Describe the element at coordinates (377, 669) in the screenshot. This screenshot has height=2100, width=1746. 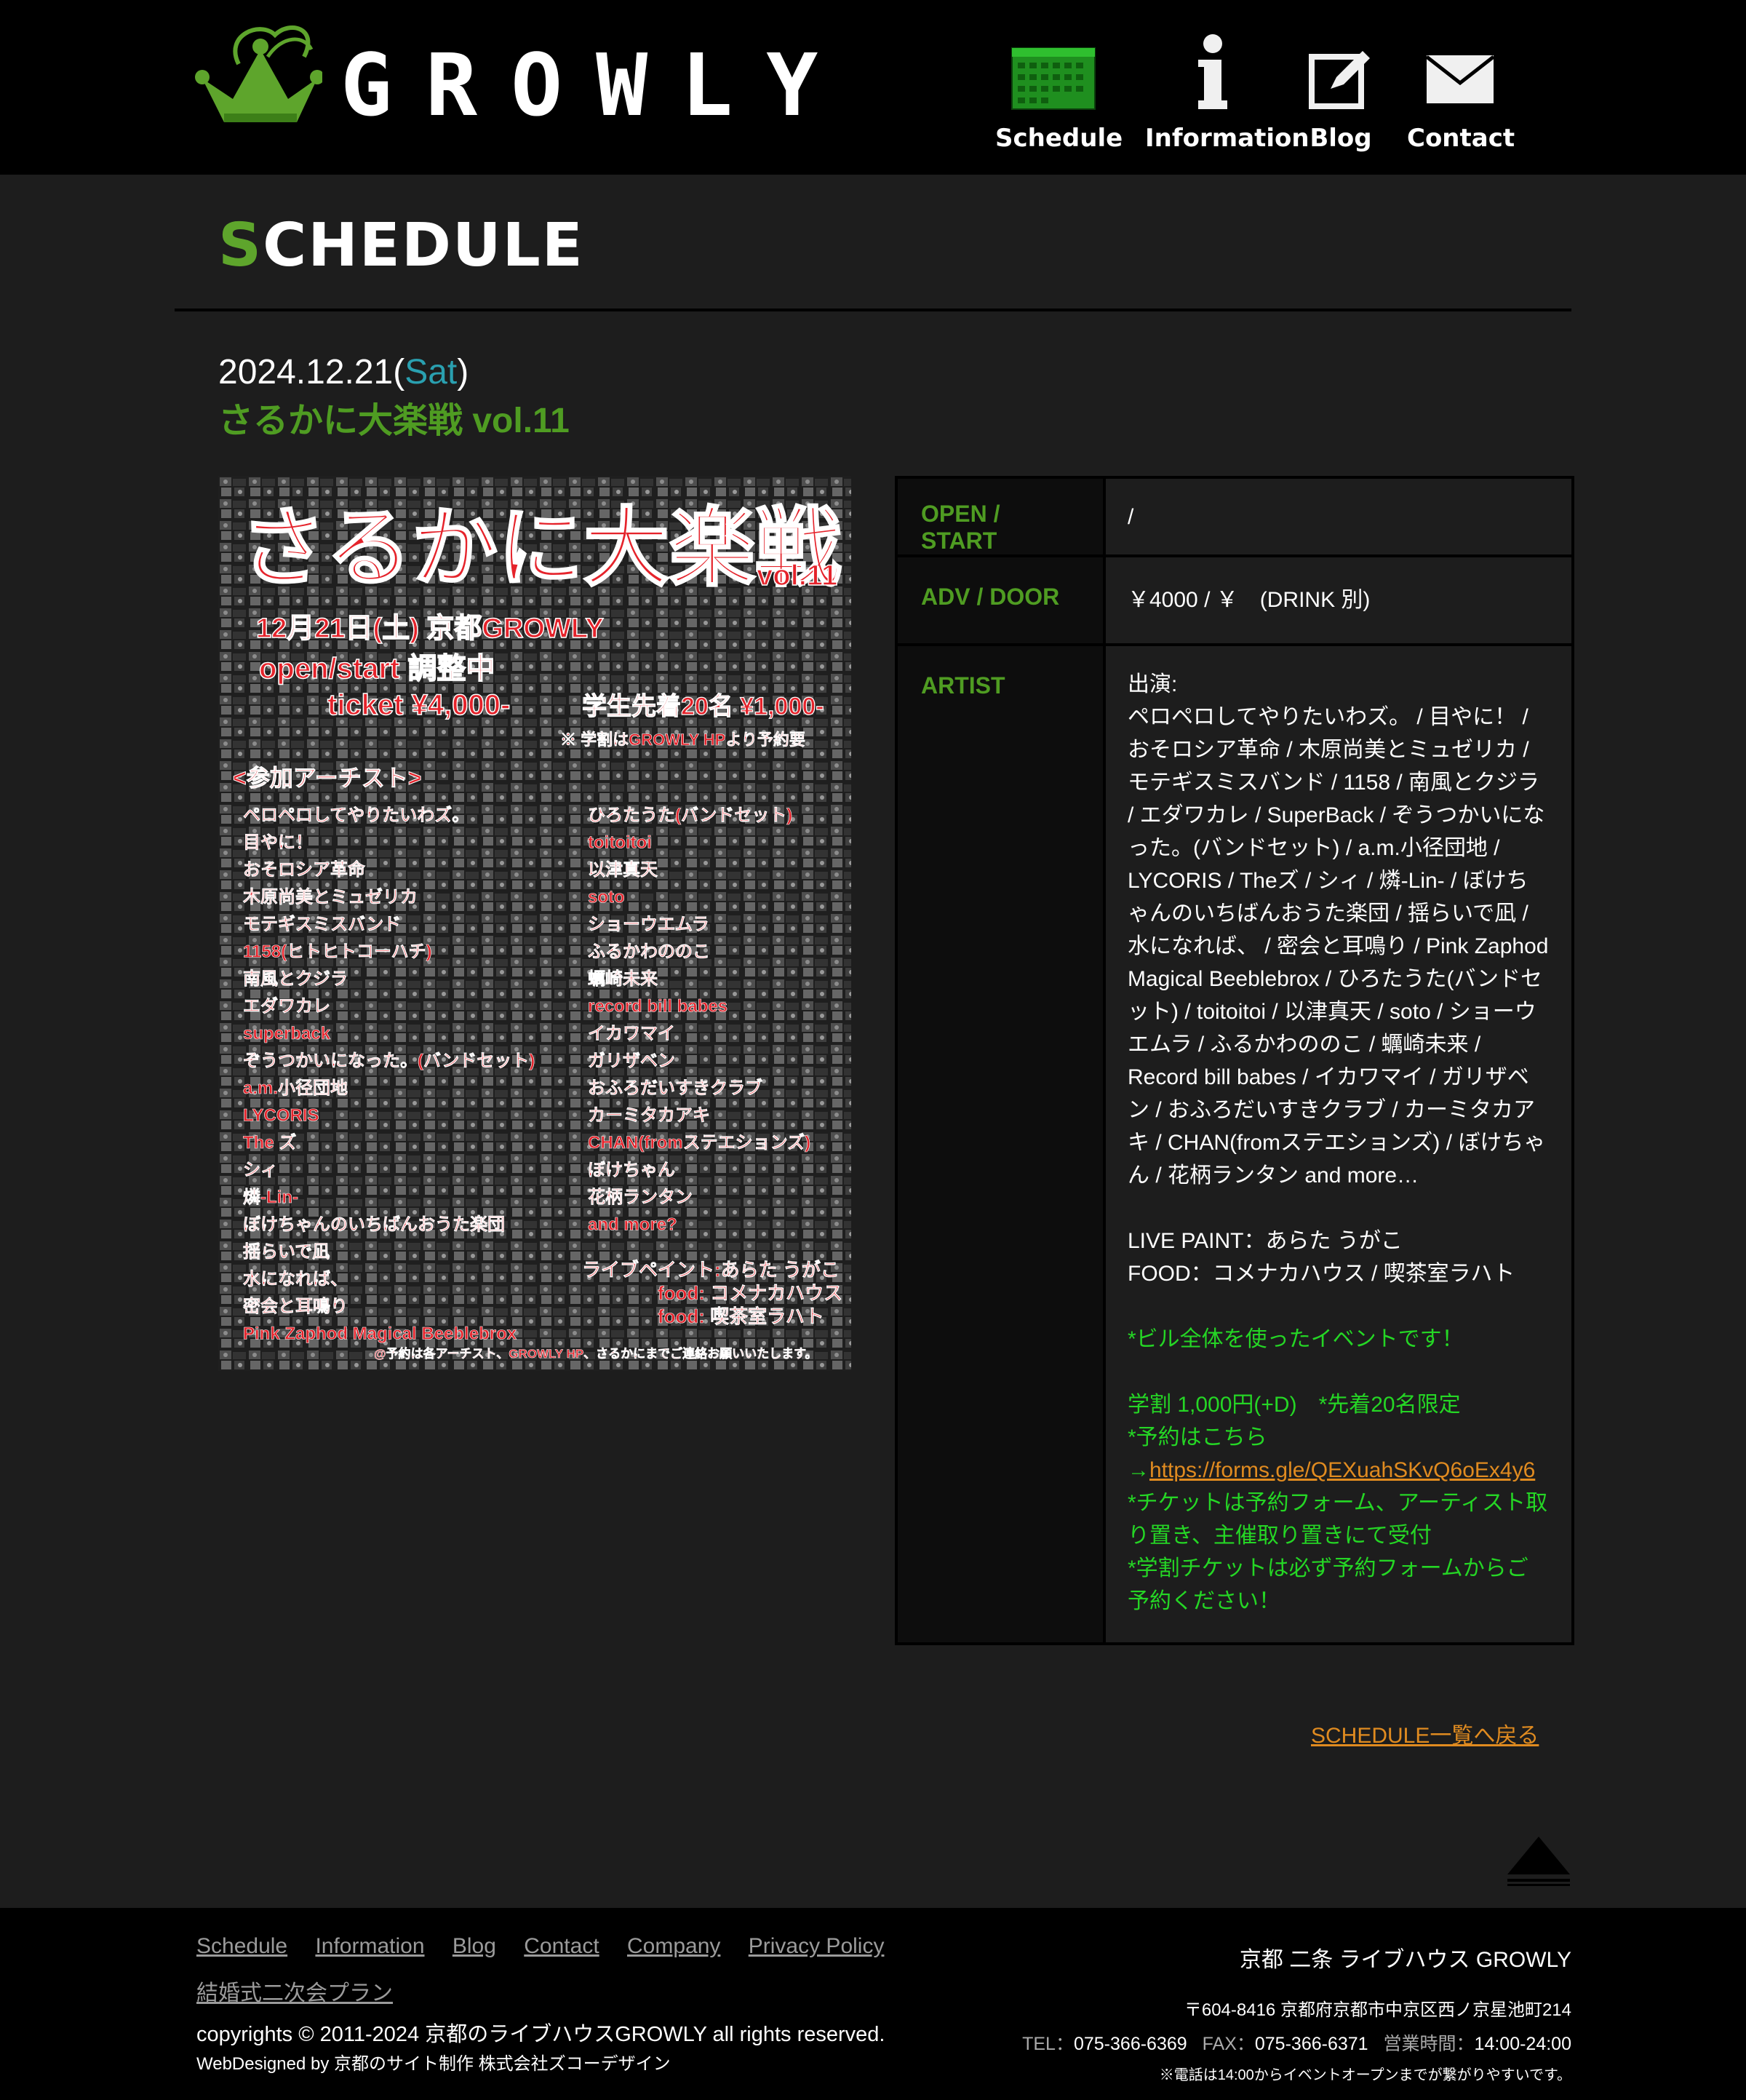
I see `flyer-open: open/start 調整中` at that location.